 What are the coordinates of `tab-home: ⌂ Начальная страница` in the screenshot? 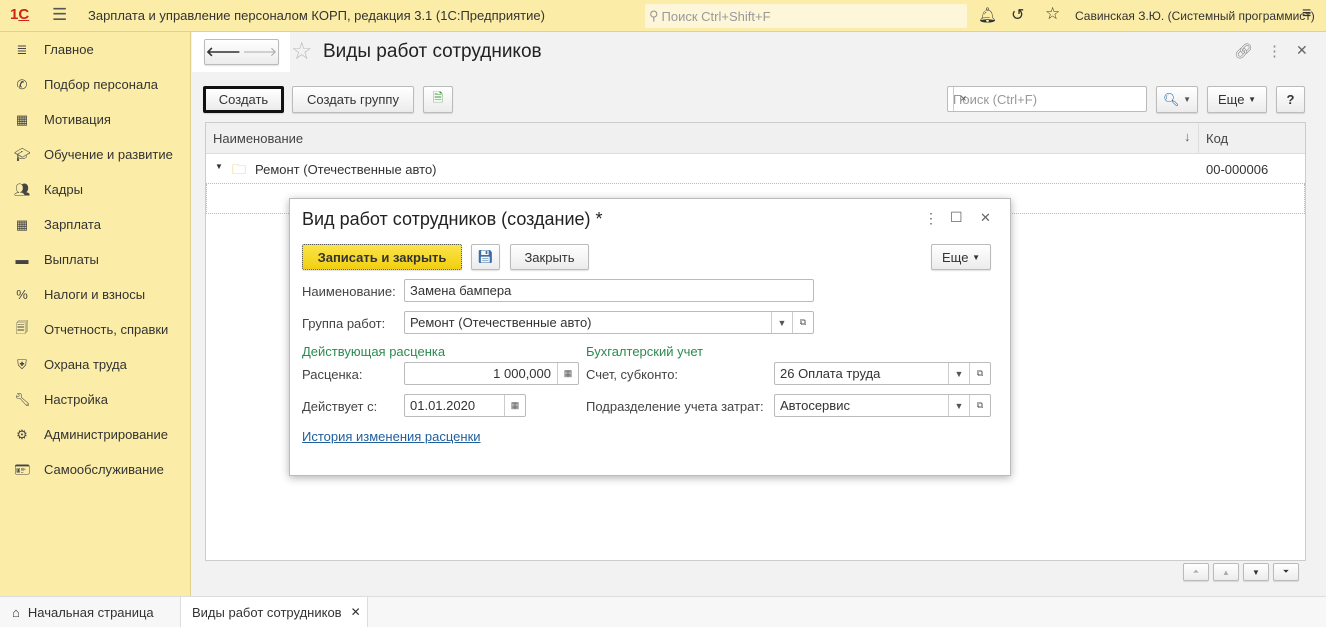 It's located at (90, 612).